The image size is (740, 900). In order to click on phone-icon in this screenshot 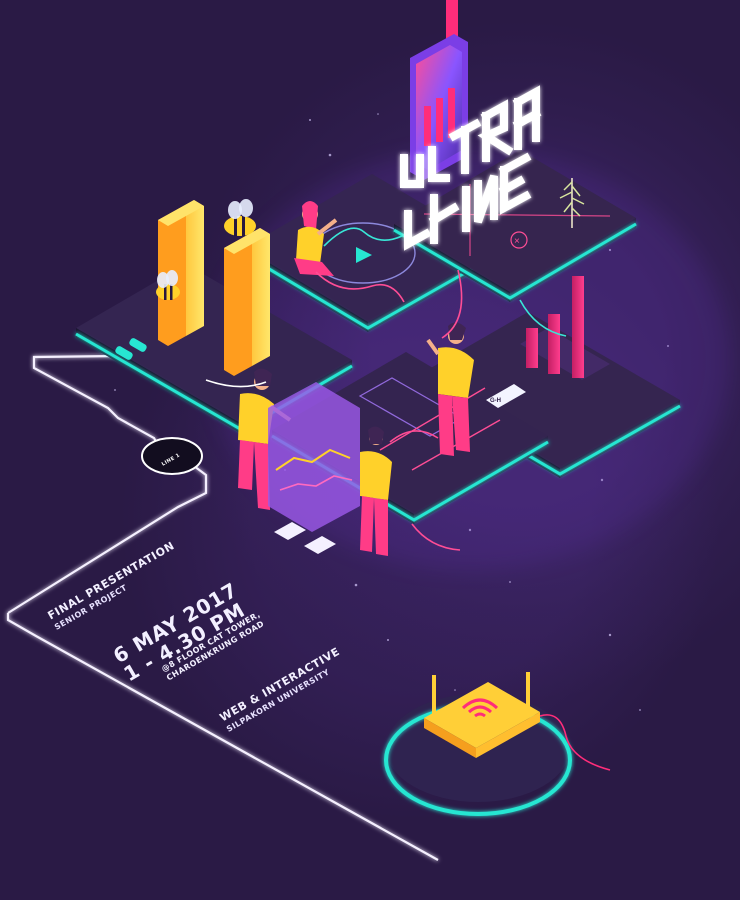, I will do `click(439, 90)`.